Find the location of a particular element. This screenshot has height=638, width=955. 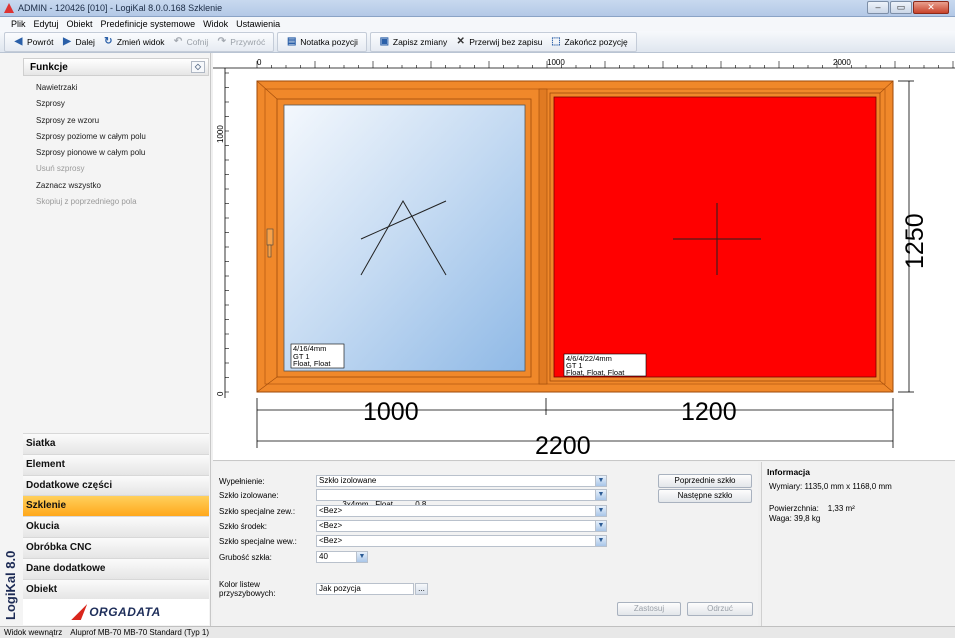

igu-row: Szkło izolowane: 3x4mm Float 0.8 ▼ is located at coordinates (413, 499).